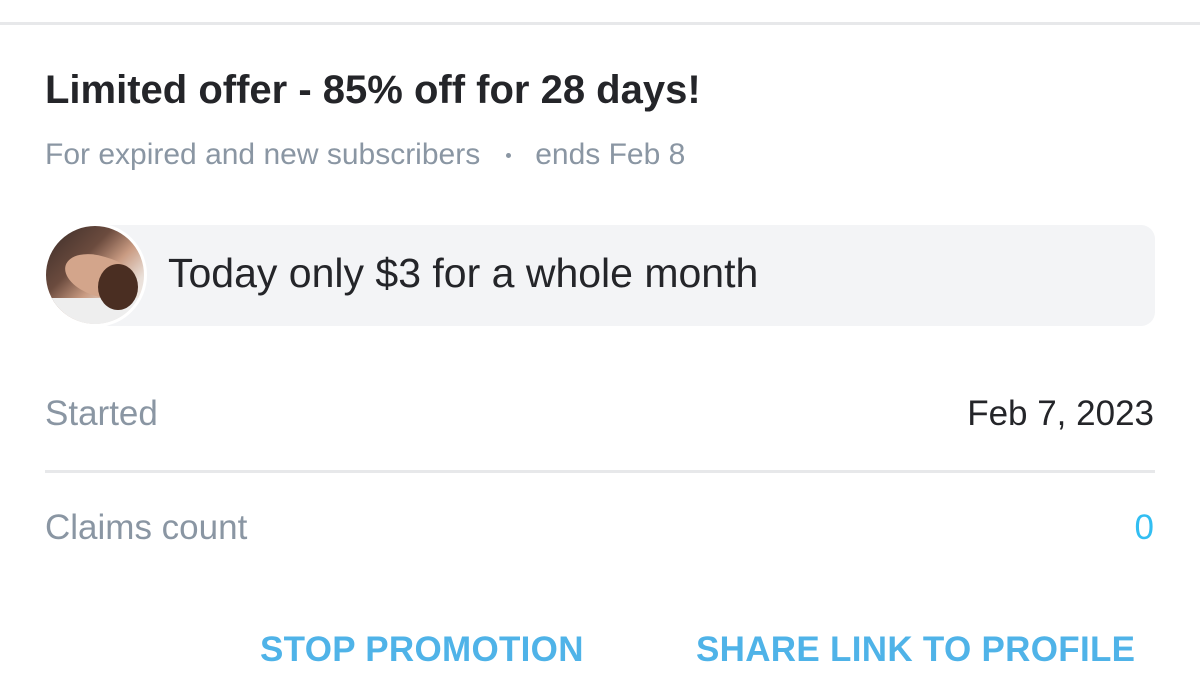 This screenshot has height=687, width=1200. I want to click on started-value: Feb 7, 2023, so click(1060, 413).